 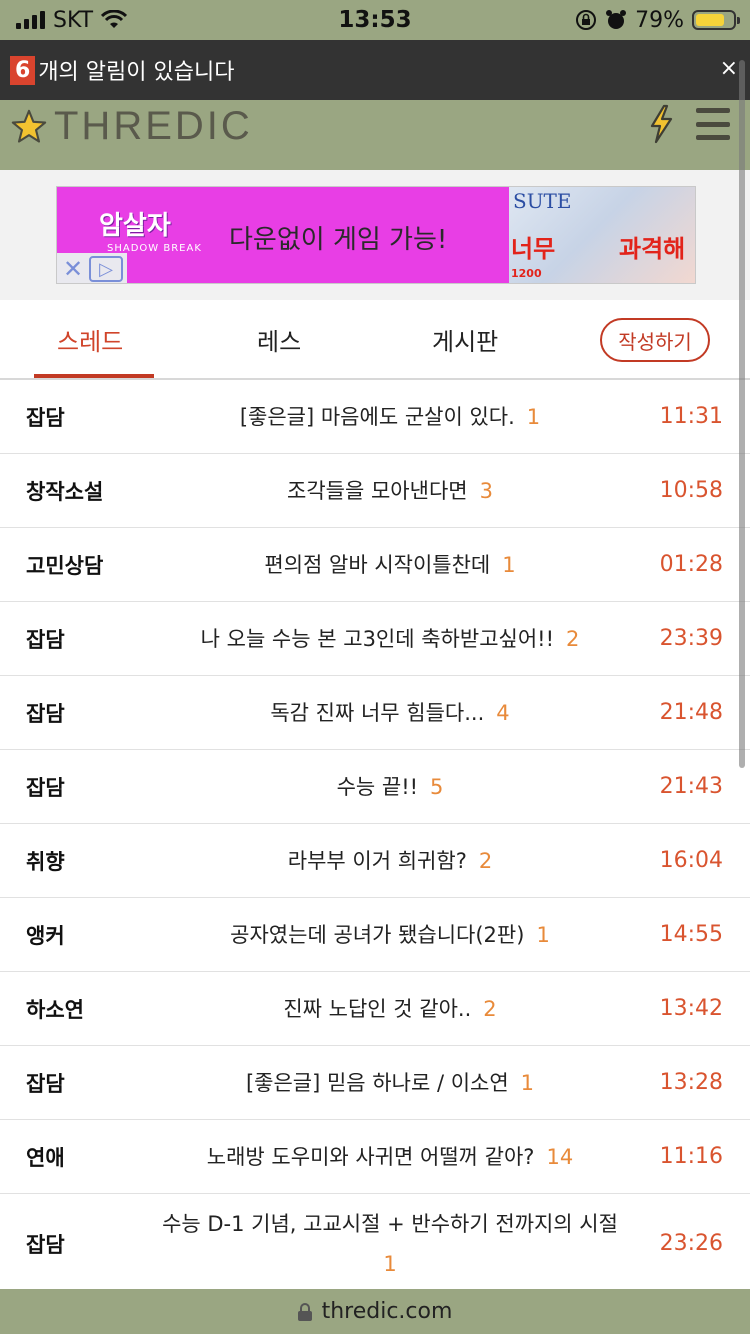 I want to click on thread-row: 하소연 진짜 노답인 것 같아.. 2 13:42, so click(x=375, y=1009).